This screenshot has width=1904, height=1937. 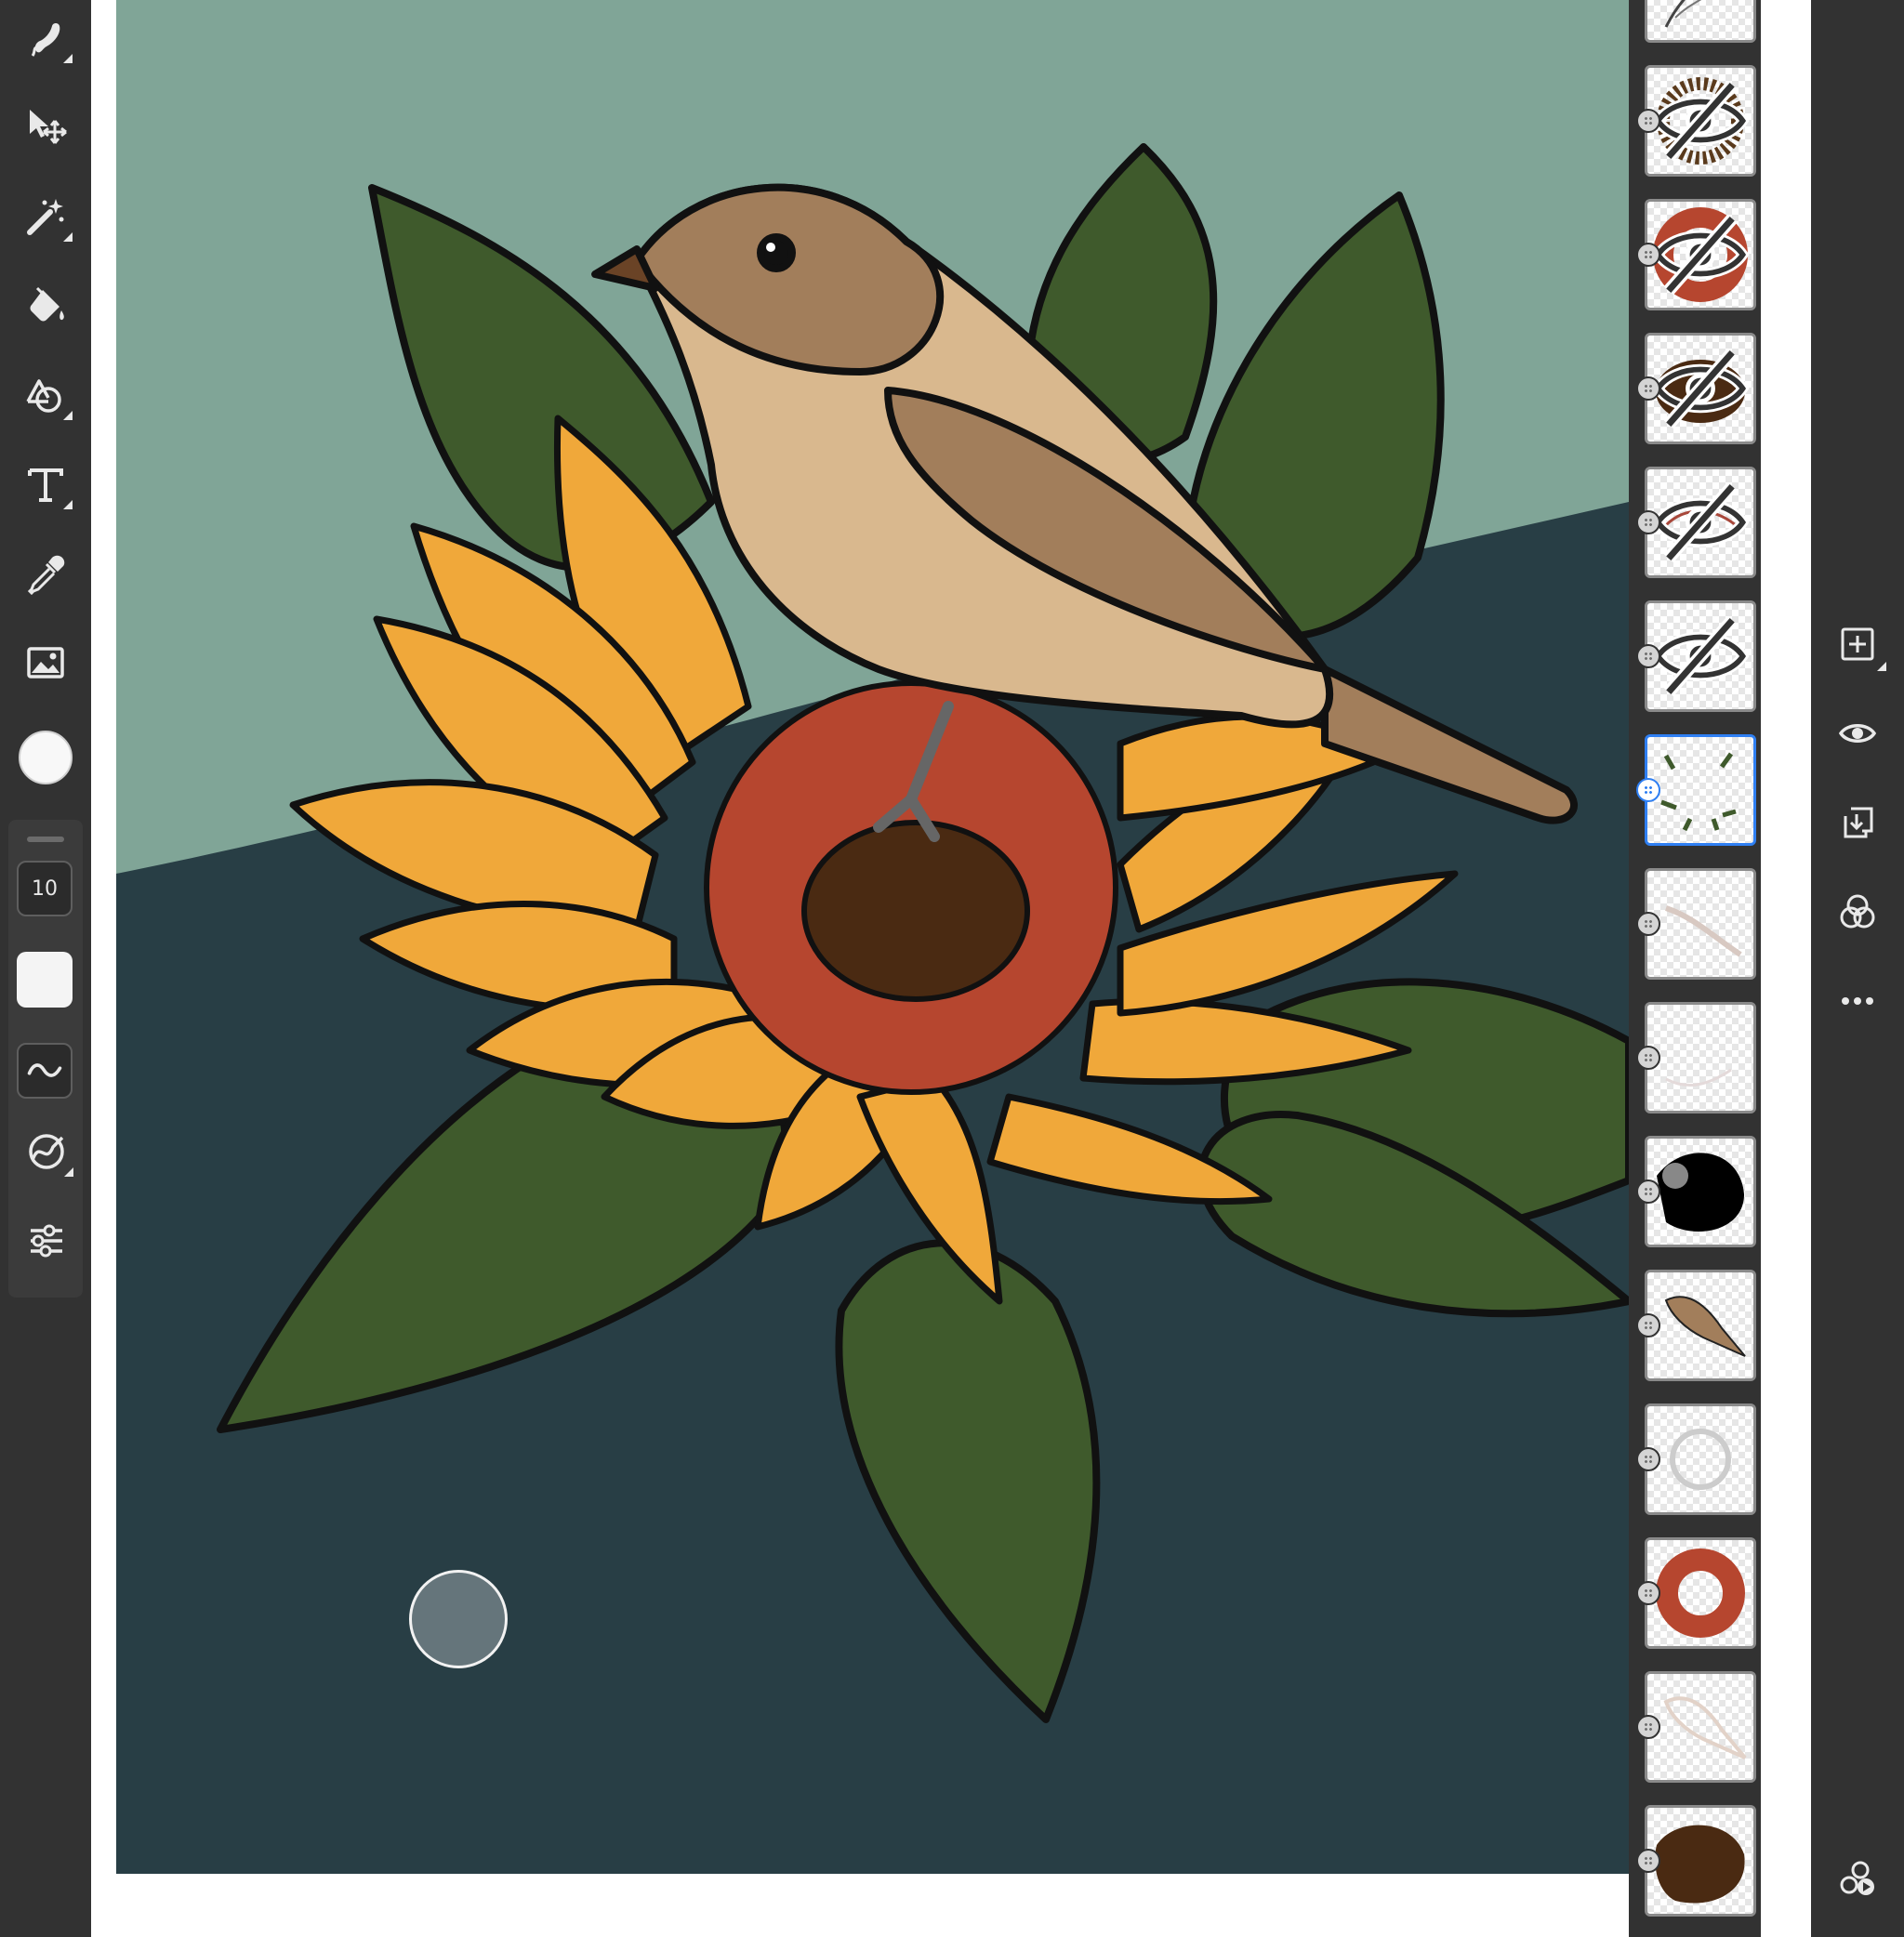 I want to click on brush-opacity-swatch, so click(x=45, y=980).